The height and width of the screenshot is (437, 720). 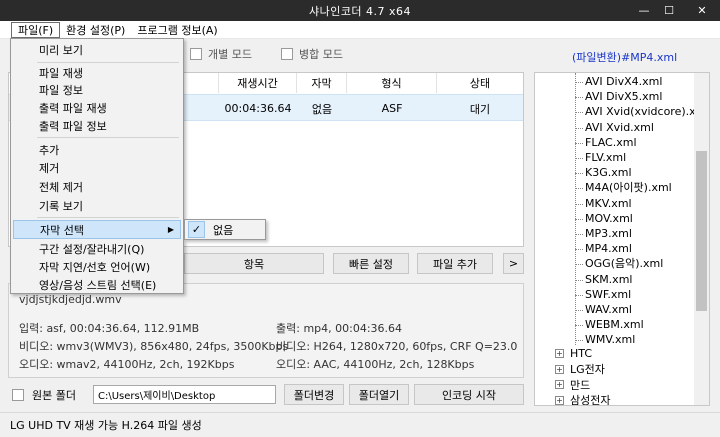 I want to click on status-bar: LG UHD TV 재생 가능 H.264 파일 생성, so click(x=360, y=424).